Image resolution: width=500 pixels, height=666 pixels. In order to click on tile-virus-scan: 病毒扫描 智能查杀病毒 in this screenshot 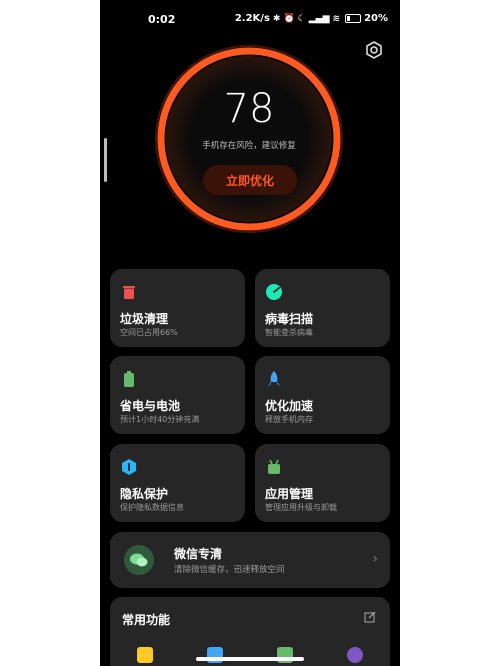, I will do `click(322, 308)`.